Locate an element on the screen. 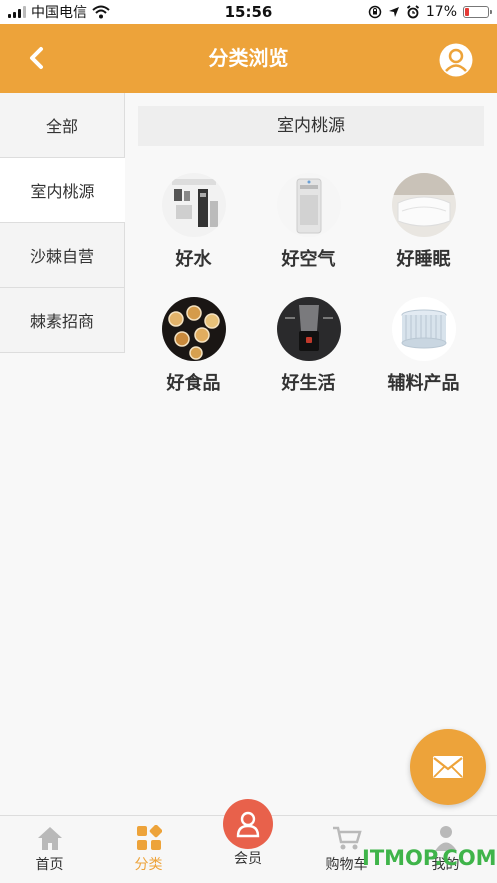 The height and width of the screenshot is (883, 497). profile-button is located at coordinates (456, 60).